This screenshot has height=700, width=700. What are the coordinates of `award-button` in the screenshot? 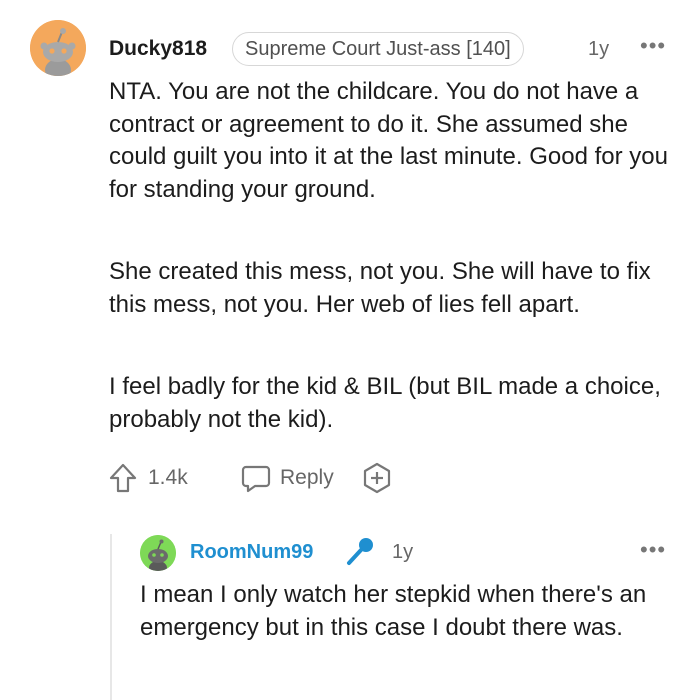 It's located at (377, 478).